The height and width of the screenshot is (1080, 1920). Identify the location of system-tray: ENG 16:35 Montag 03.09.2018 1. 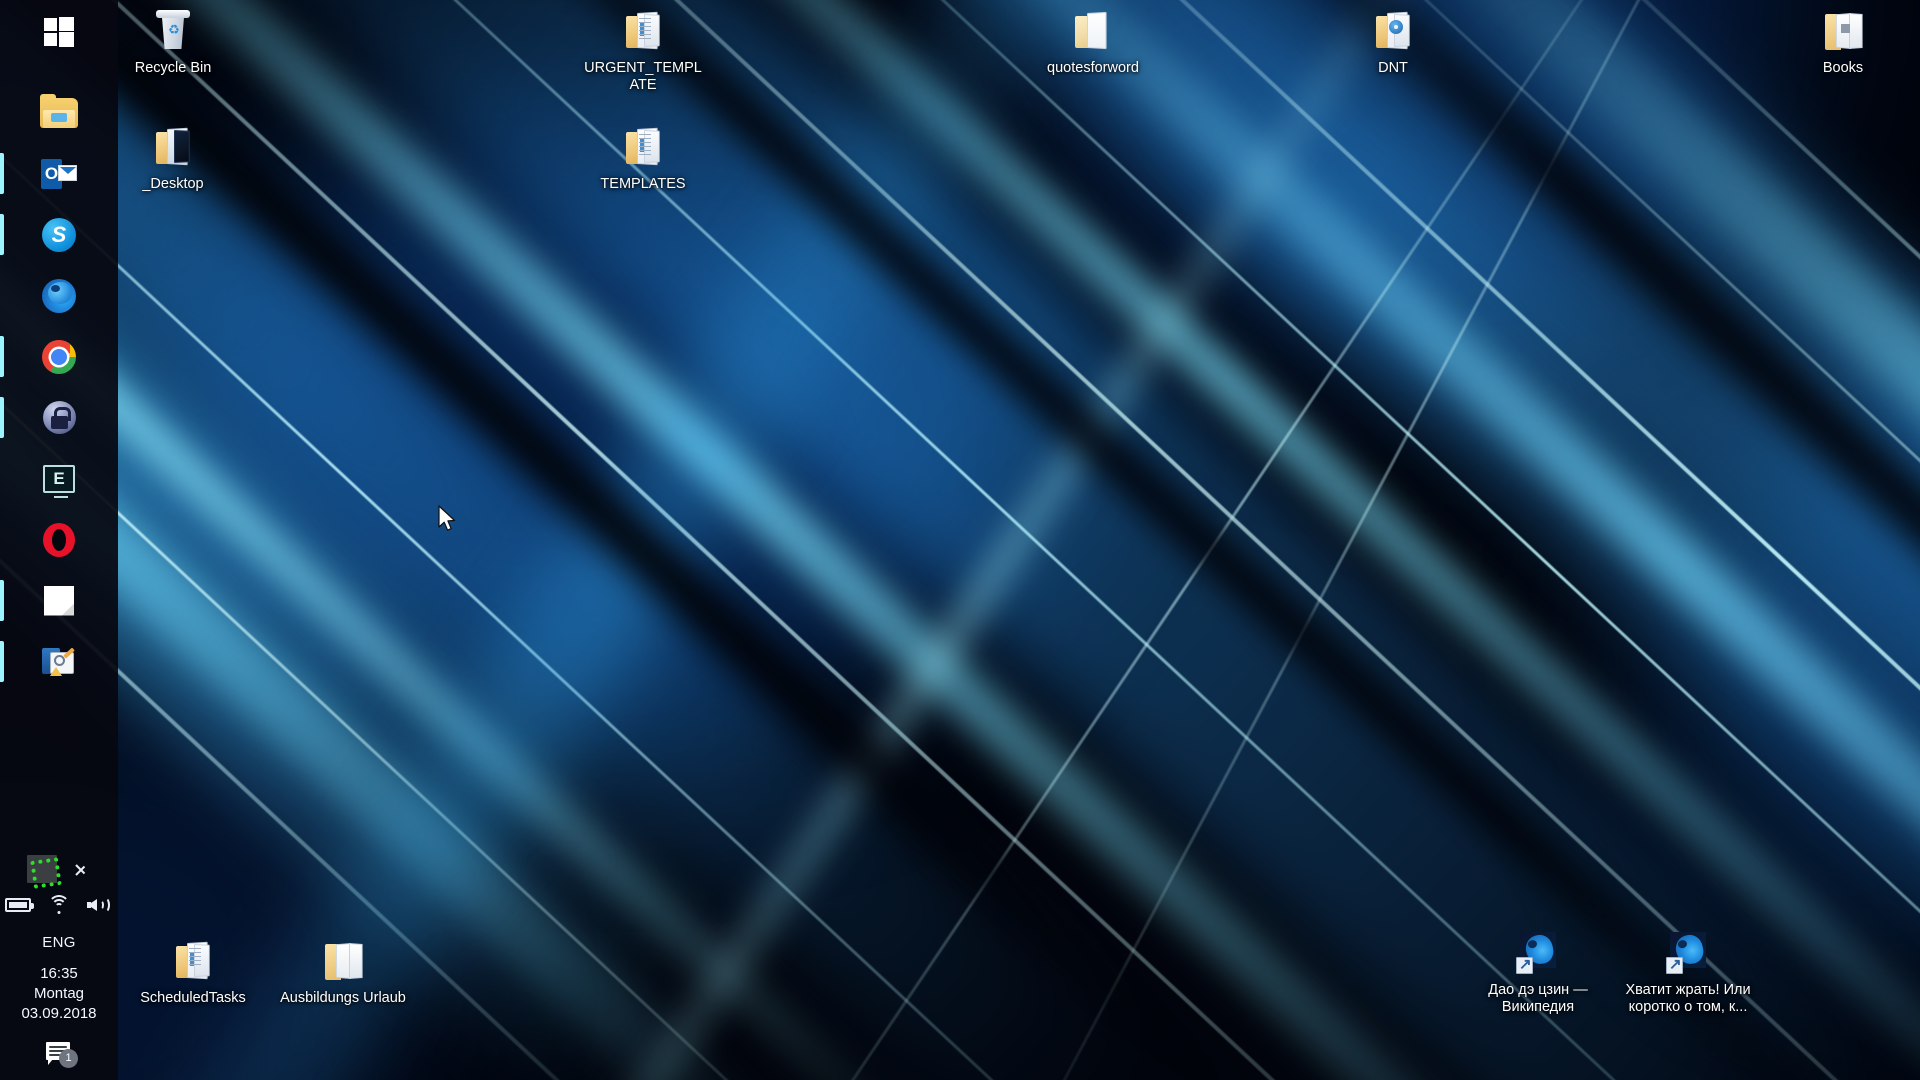
(59, 965).